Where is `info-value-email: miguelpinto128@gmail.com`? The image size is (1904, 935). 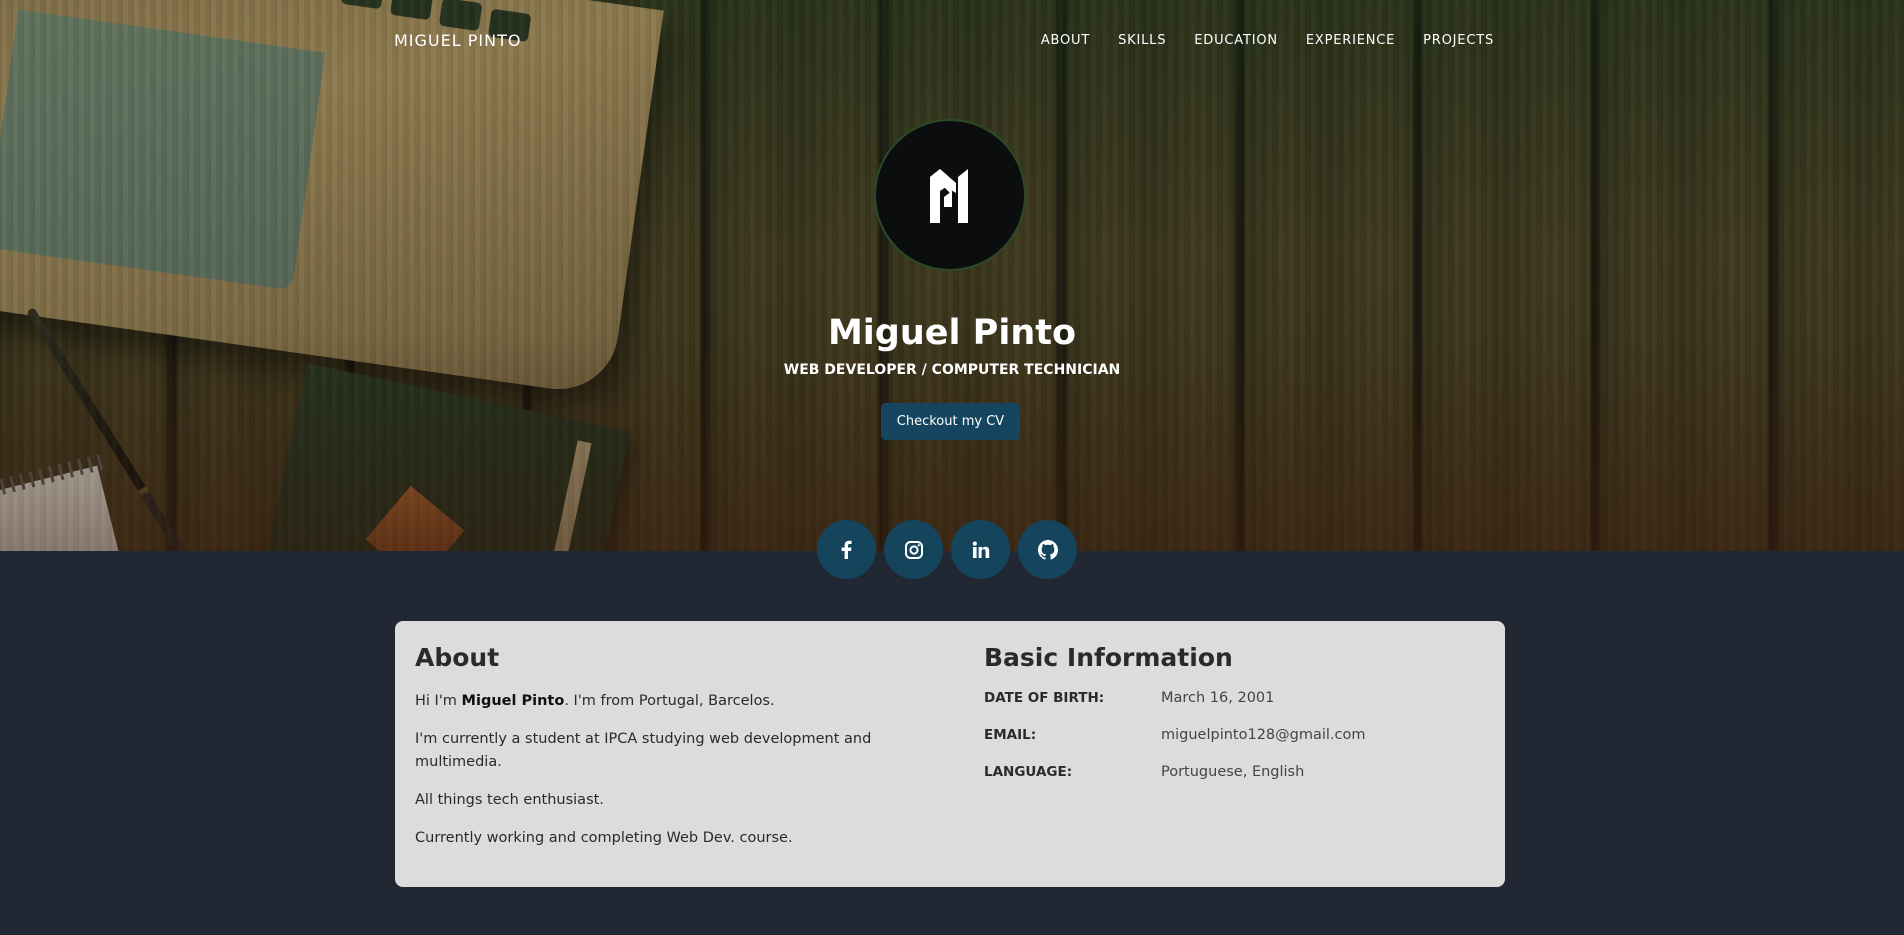 info-value-email: miguelpinto128@gmail.com is located at coordinates (1263, 735).